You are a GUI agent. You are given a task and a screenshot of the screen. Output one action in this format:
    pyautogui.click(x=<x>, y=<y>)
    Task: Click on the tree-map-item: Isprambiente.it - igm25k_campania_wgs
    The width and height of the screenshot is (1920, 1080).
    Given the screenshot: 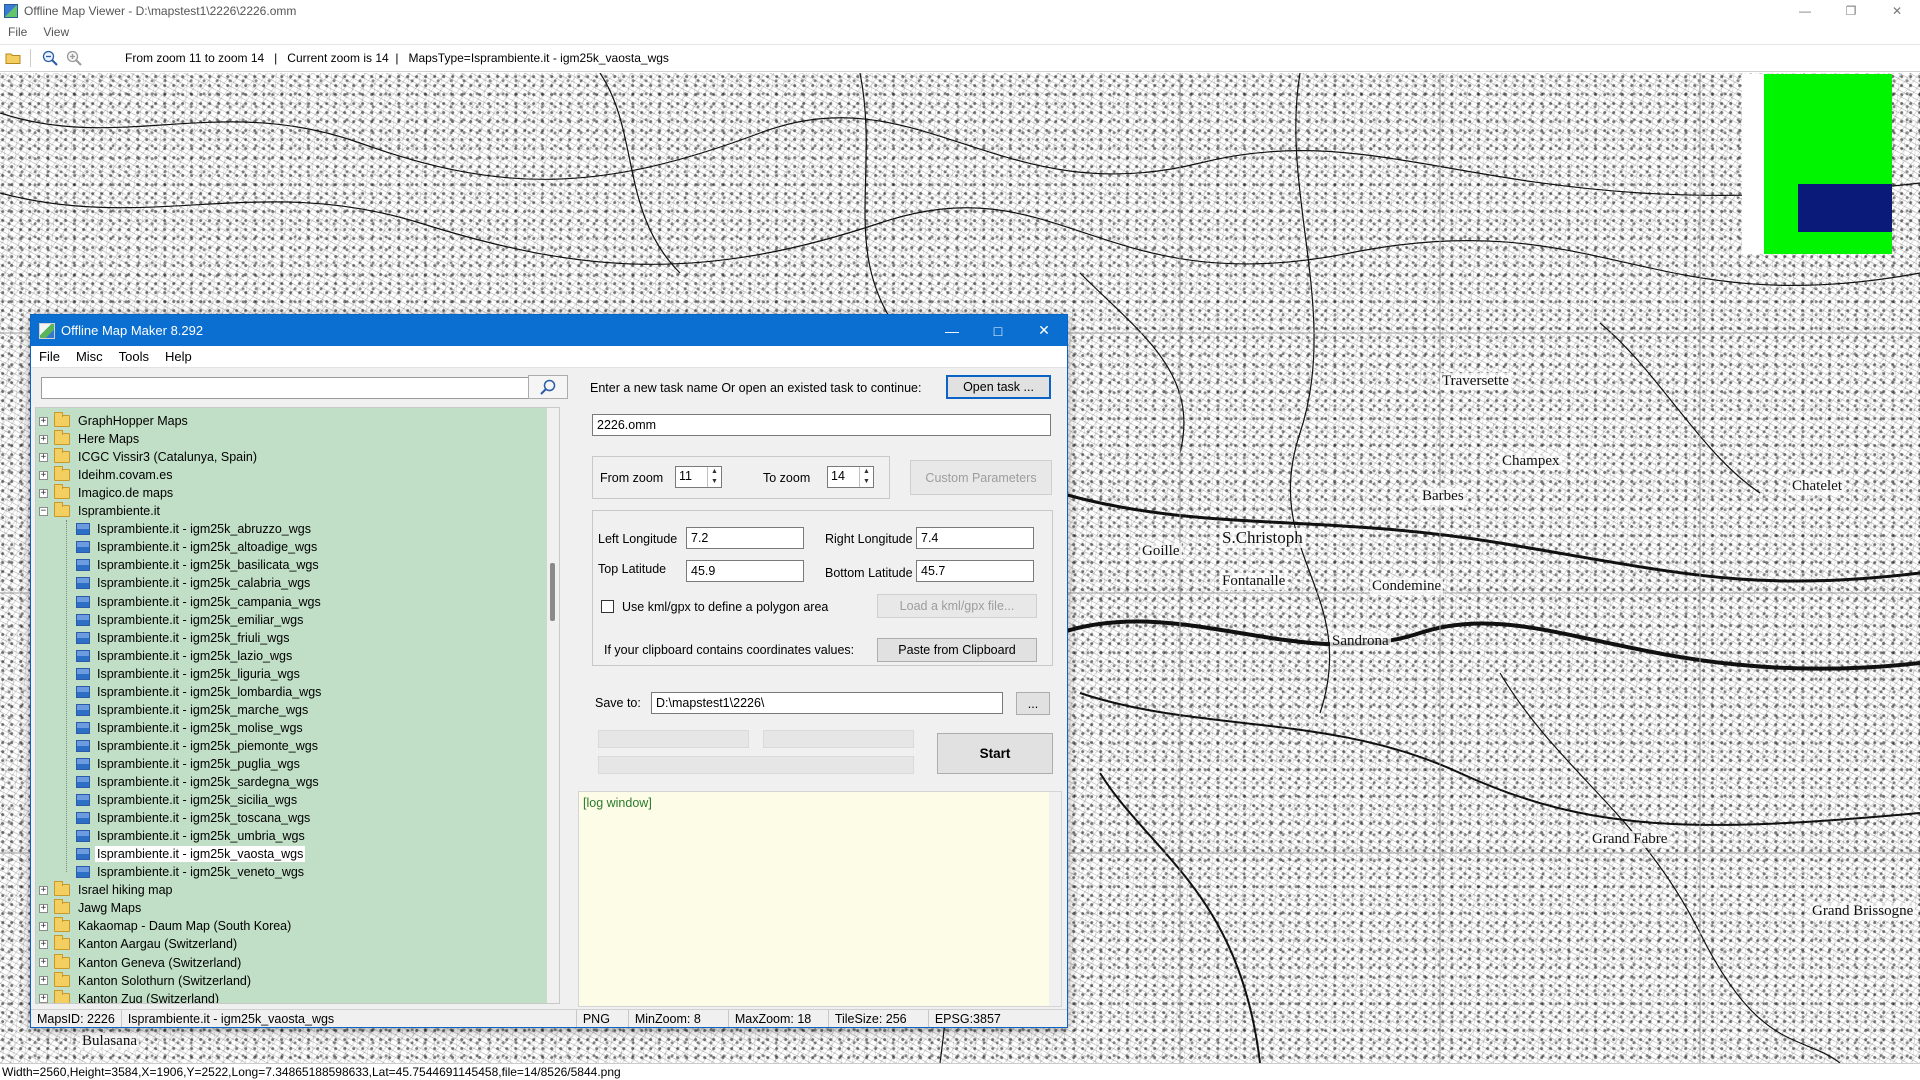 What is the action you would take?
    pyautogui.click(x=199, y=602)
    